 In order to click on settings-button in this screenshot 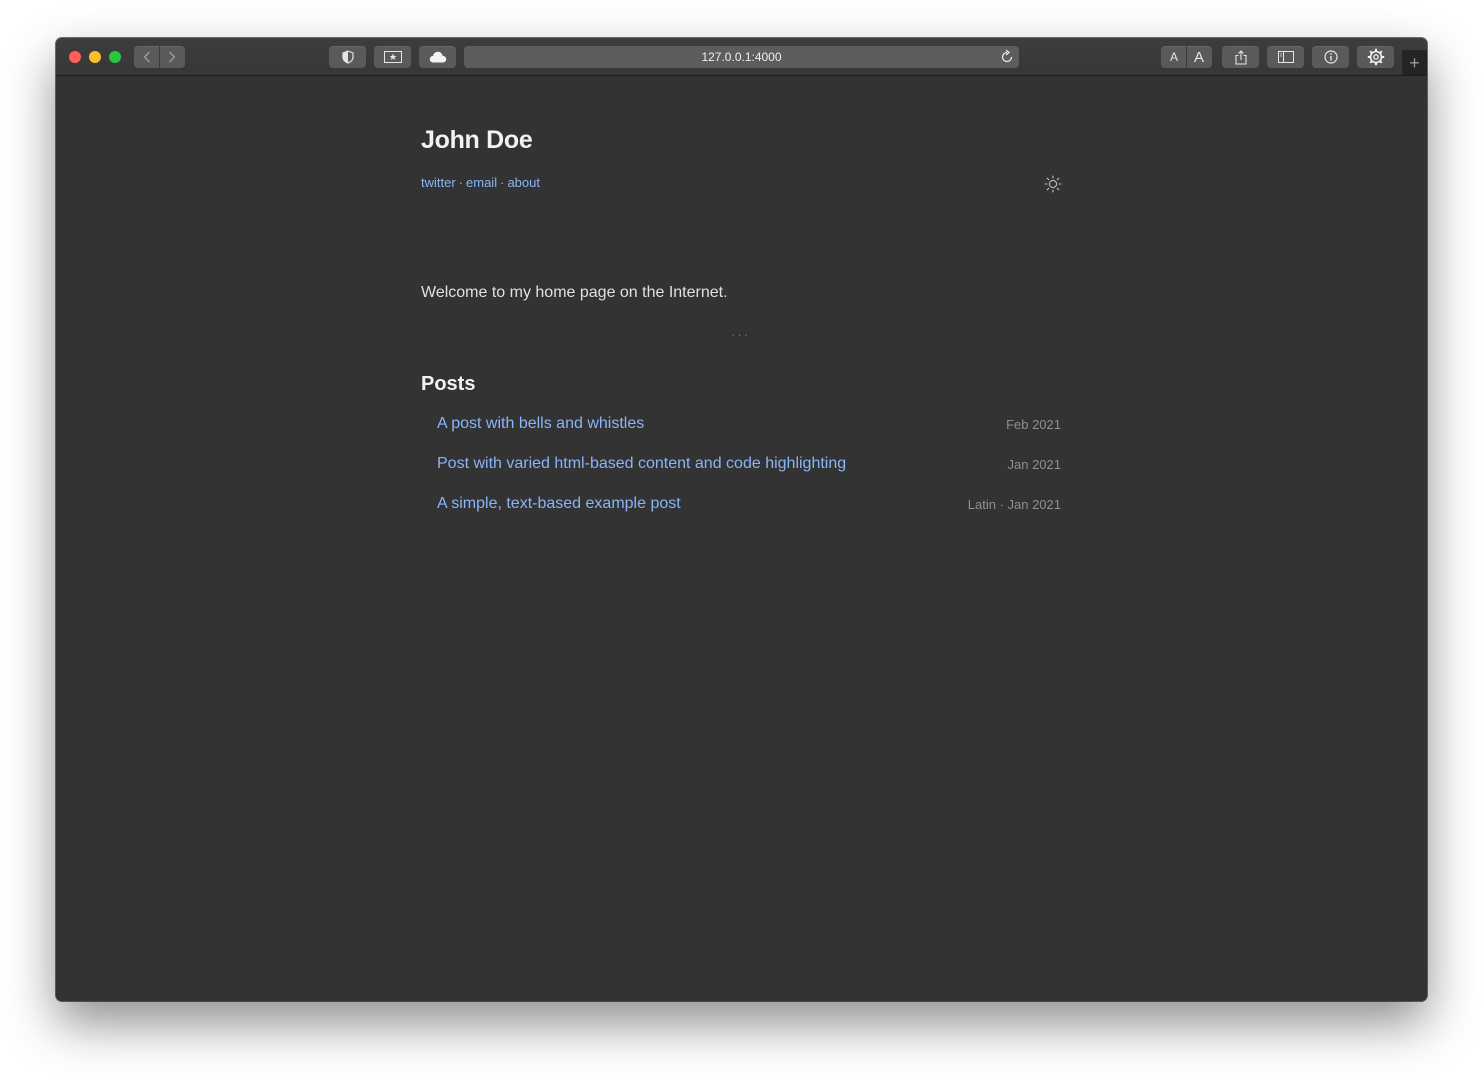, I will do `click(1375, 57)`.